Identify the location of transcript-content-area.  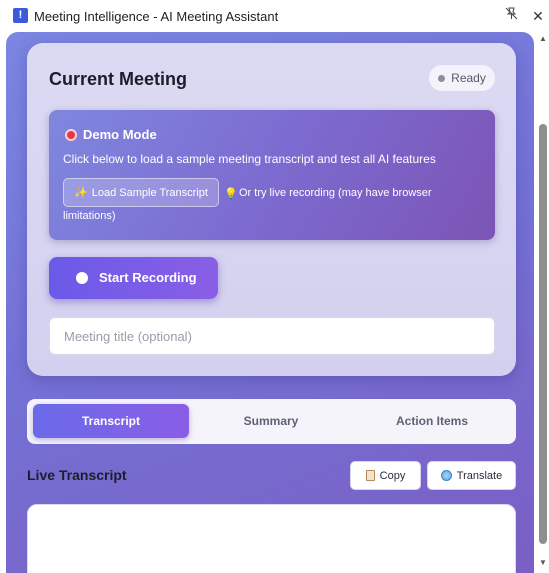
(271, 538).